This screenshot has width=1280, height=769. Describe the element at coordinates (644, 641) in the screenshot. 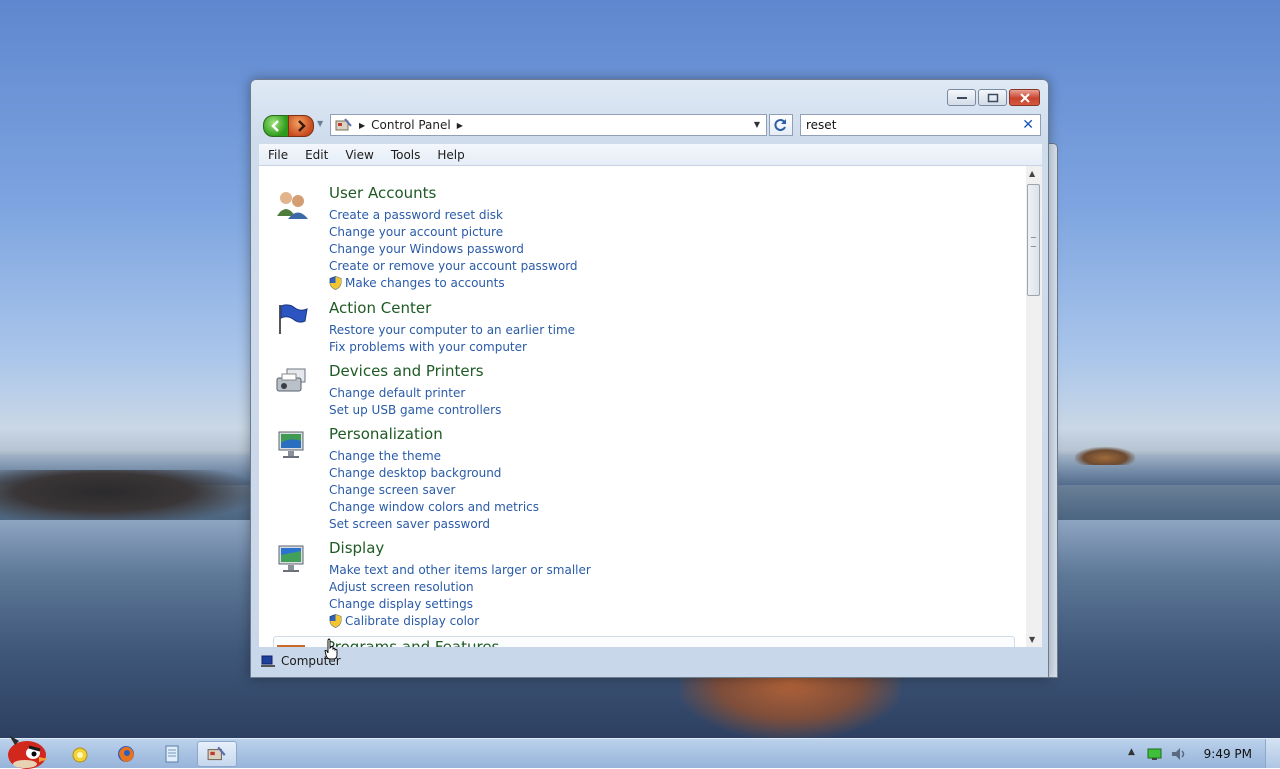

I see `result-group-programs-features: Programs and Features` at that location.